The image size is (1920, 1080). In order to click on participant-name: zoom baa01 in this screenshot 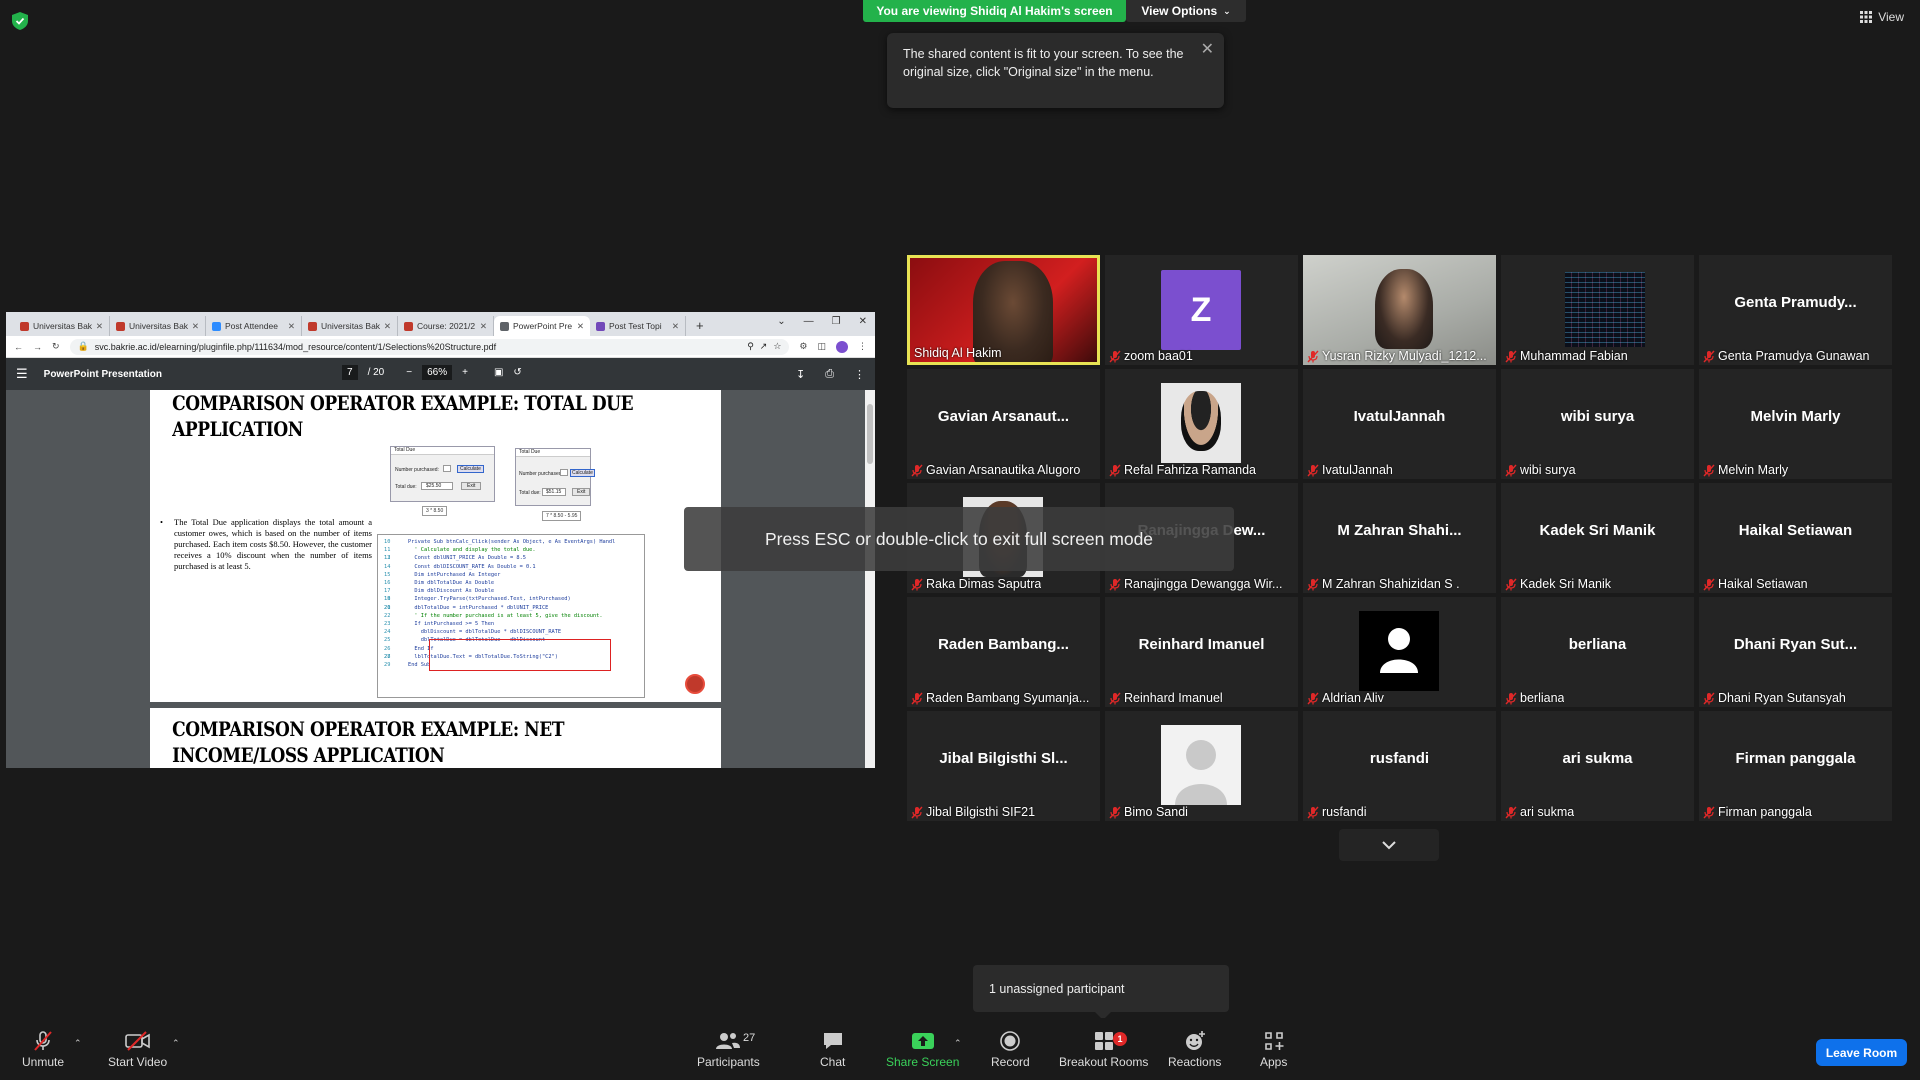, I will do `click(1158, 356)`.